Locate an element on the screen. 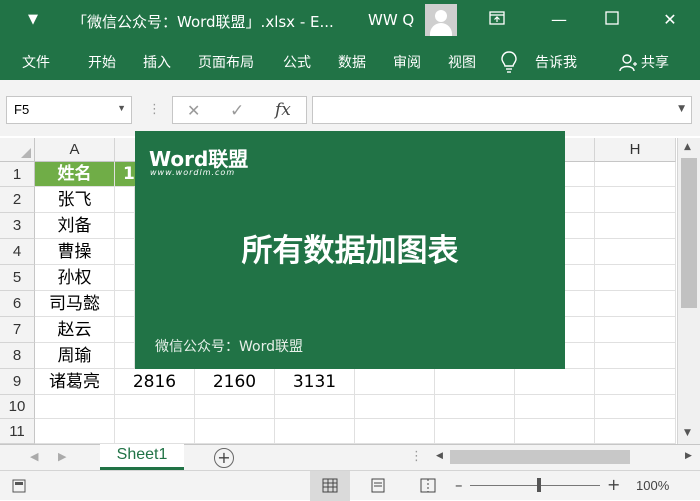 This screenshot has height=501, width=700. cell-h3 is located at coordinates (635, 226).